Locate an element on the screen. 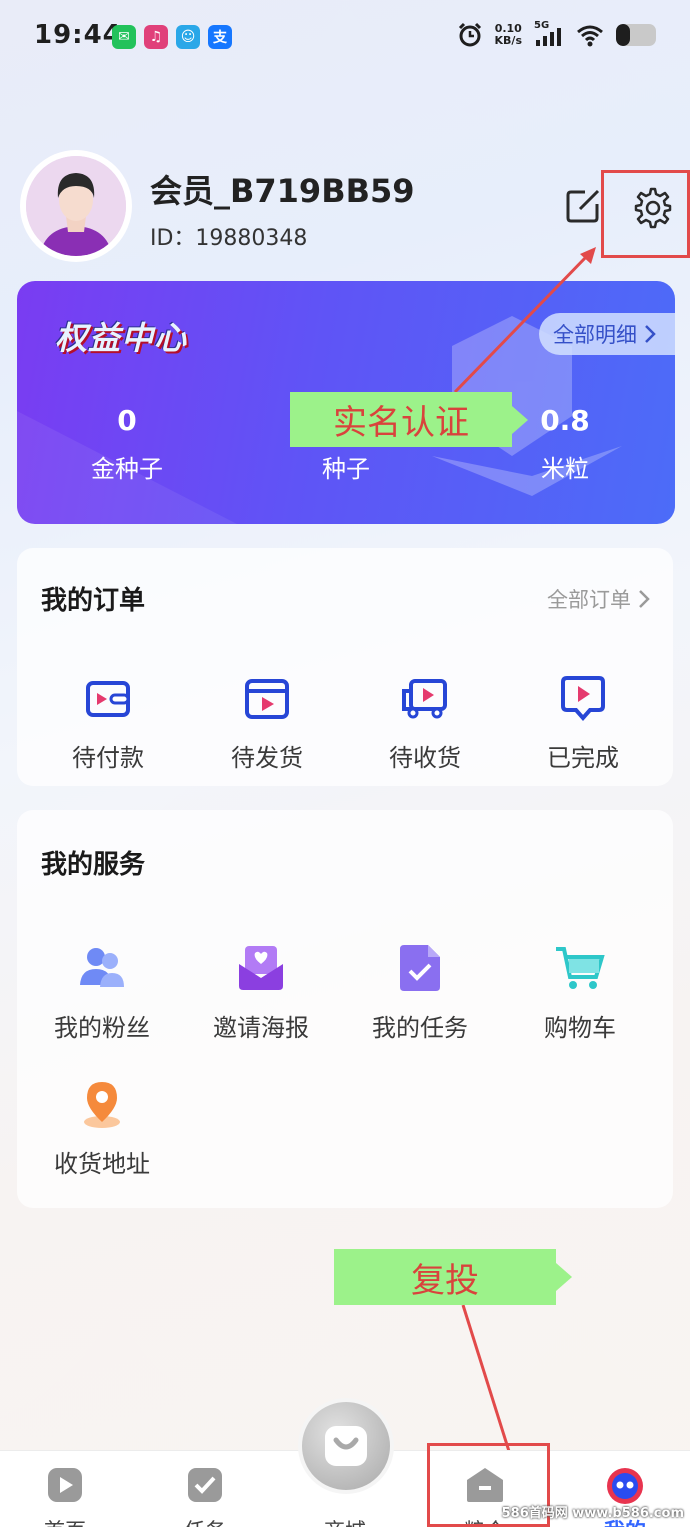 Image resolution: width=690 pixels, height=1527 pixels. avatar is located at coordinates (76, 206).